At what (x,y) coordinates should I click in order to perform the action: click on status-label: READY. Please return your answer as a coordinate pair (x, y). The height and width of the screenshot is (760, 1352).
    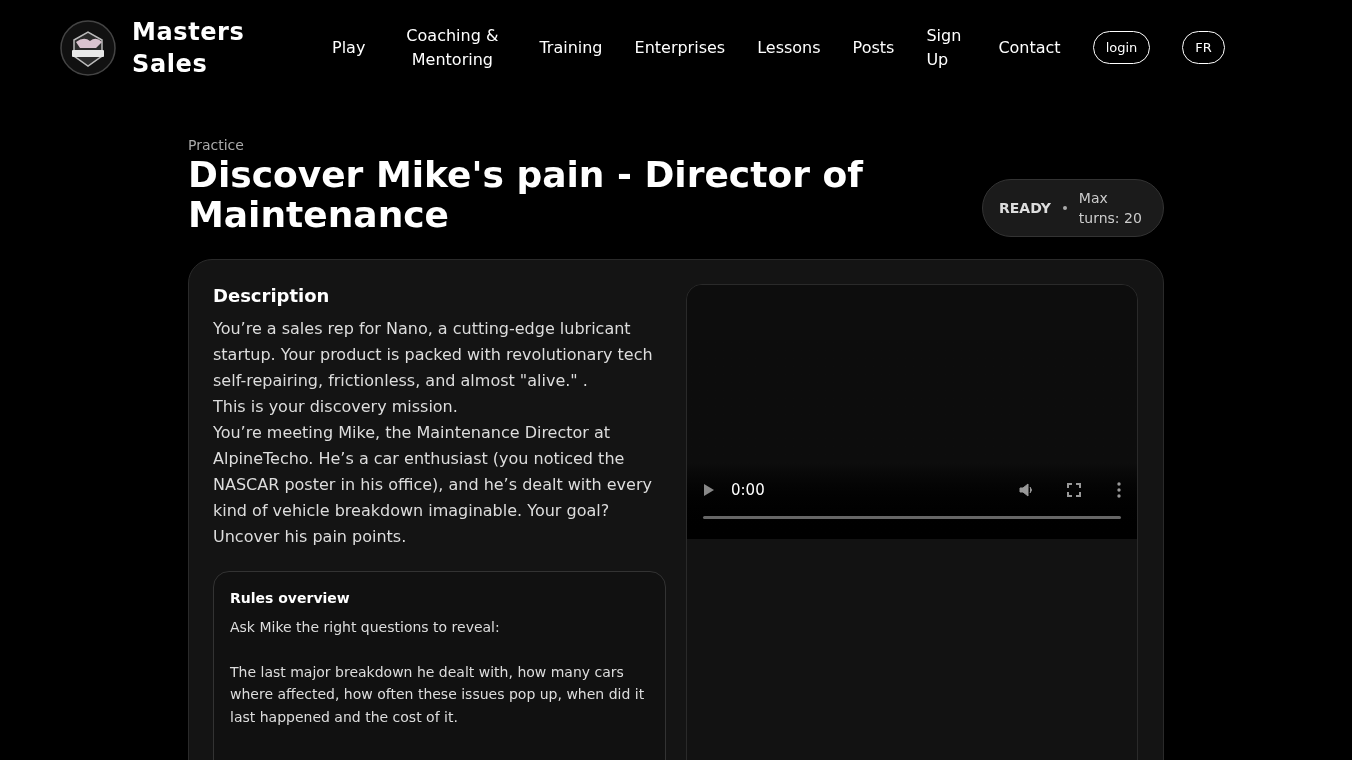
    Looking at the image, I should click on (1025, 208).